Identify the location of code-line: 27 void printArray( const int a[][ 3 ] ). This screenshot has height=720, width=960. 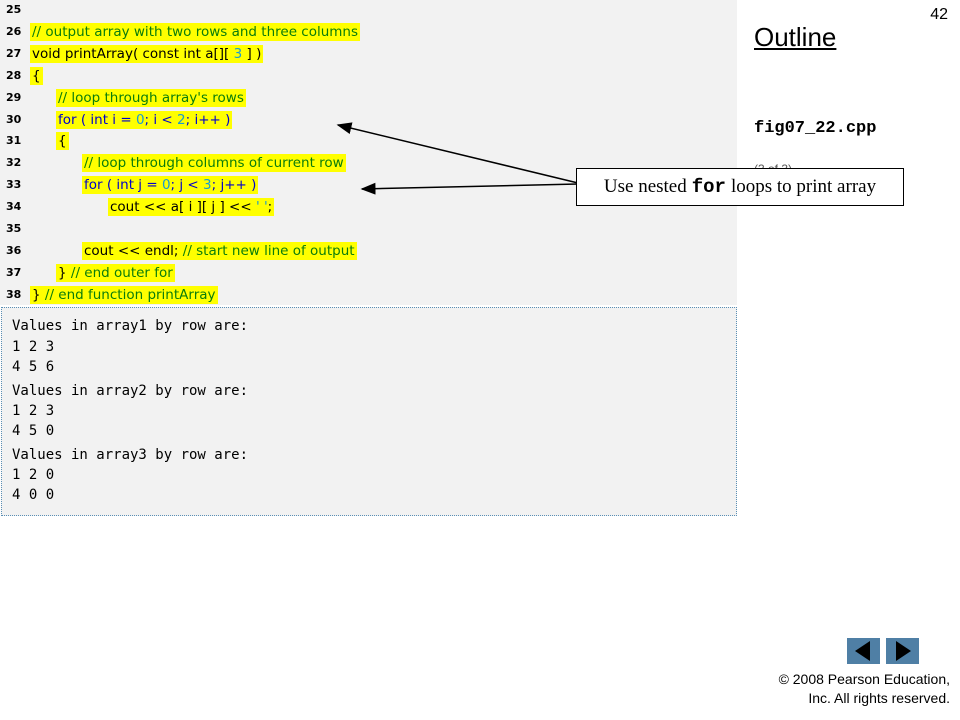
(368, 55).